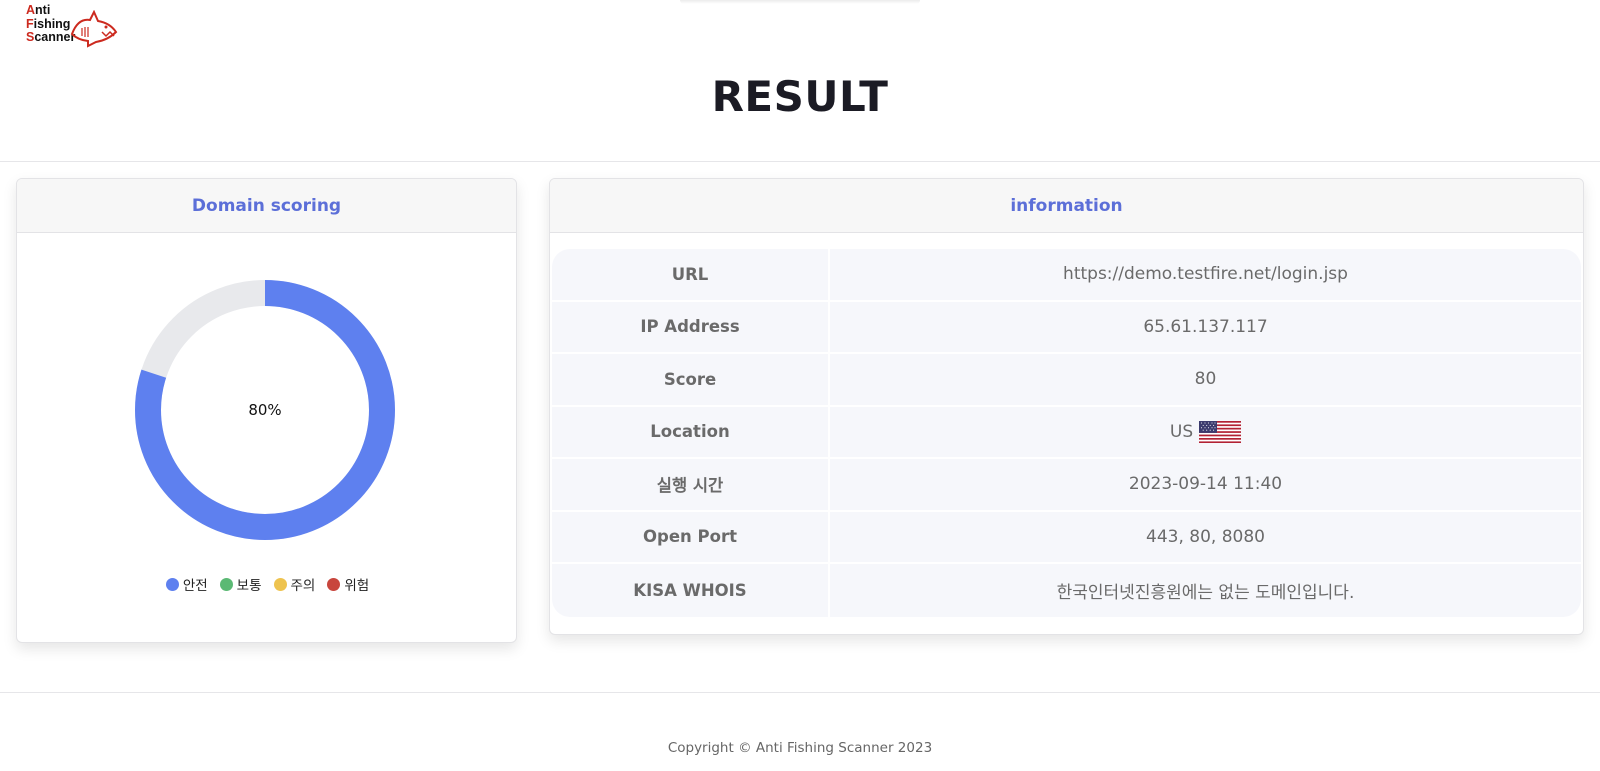  Describe the element at coordinates (1181, 431) in the screenshot. I see `location-country-code: US` at that location.